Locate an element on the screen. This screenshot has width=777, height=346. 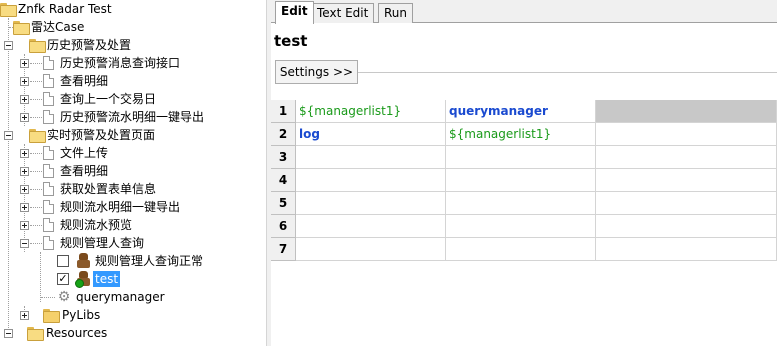
tree-item-group2-1: 查看明细 is located at coordinates (133, 171).